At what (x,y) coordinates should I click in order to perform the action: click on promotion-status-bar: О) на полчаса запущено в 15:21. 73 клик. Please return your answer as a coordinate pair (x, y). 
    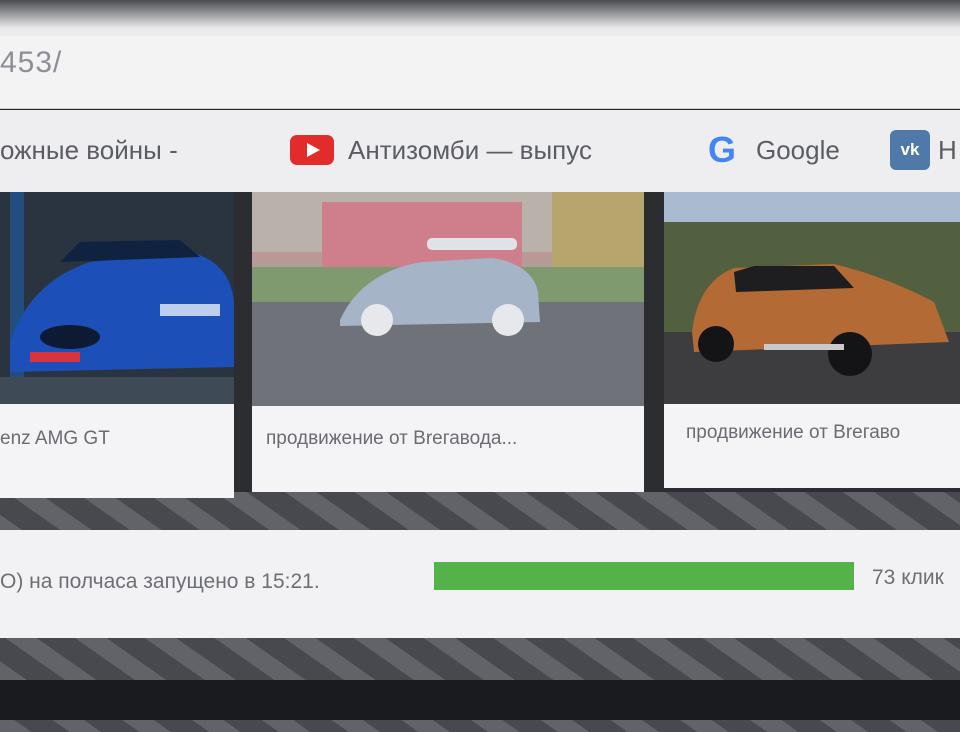
    Looking at the image, I should click on (480, 584).